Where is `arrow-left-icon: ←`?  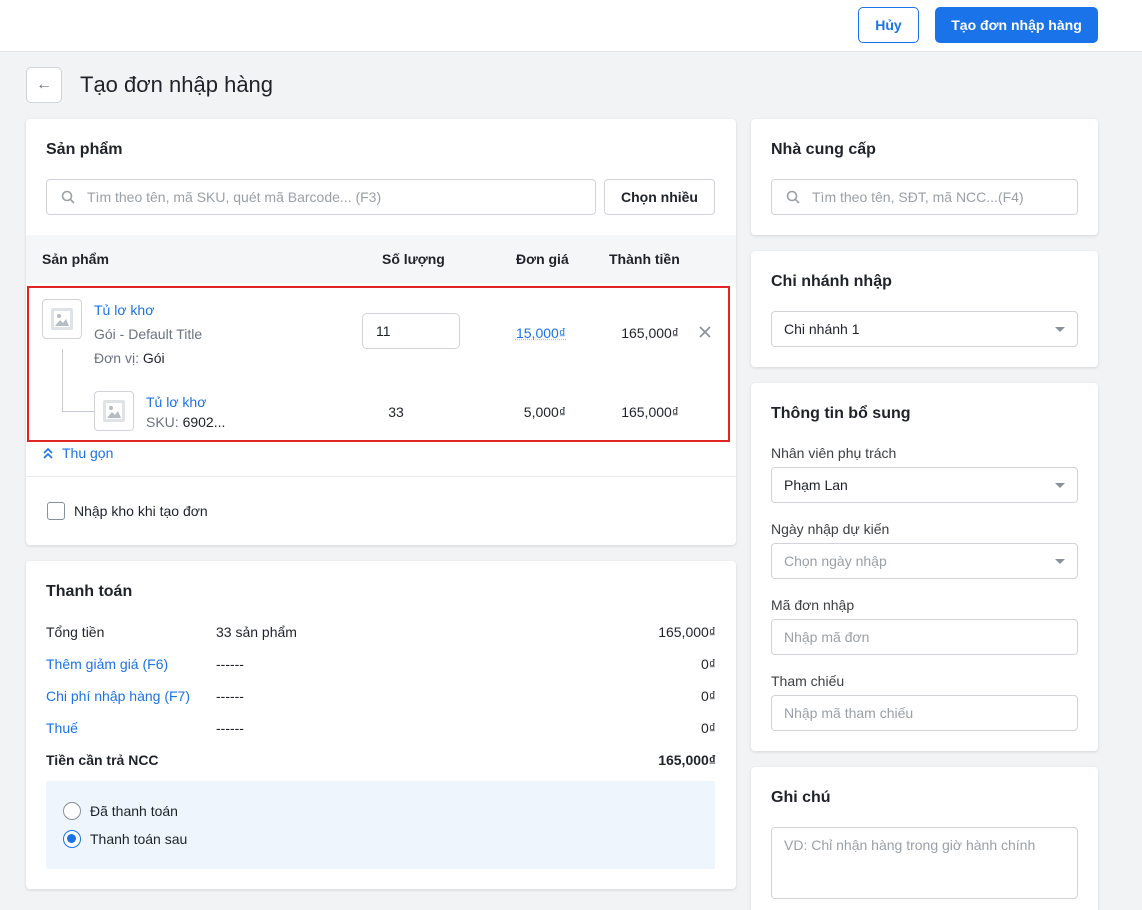
arrow-left-icon: ← is located at coordinates (44, 84).